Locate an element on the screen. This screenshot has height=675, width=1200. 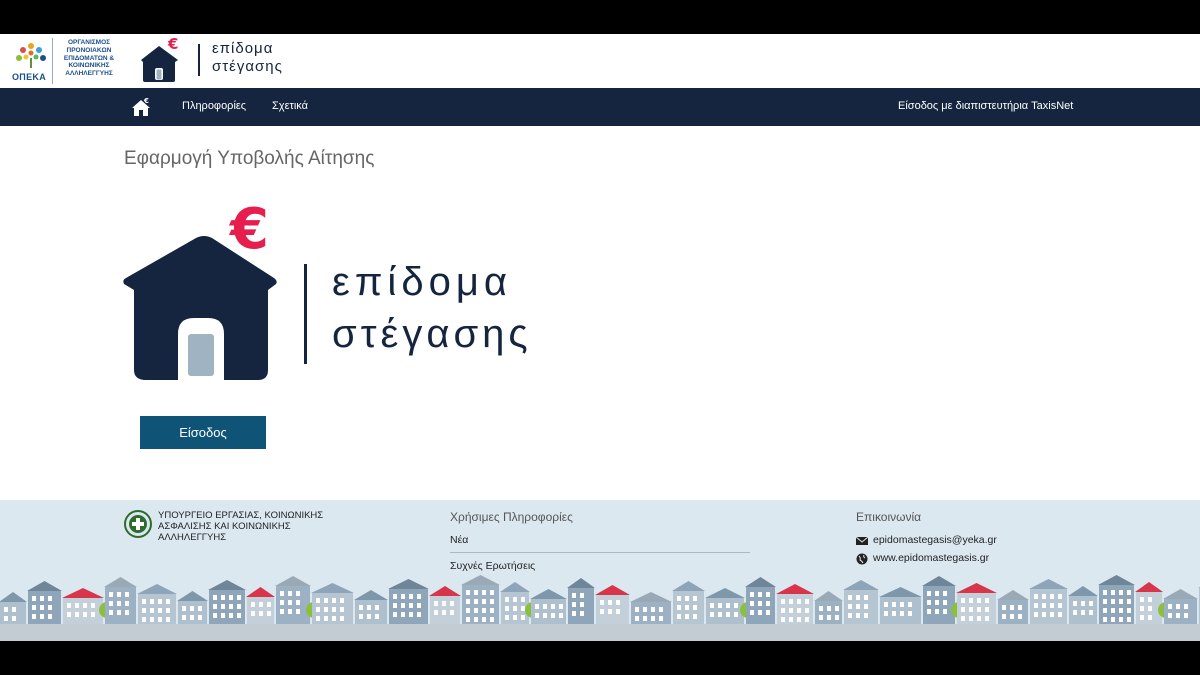
taxisnet-login-link: Είσοδος με διαπιστευτήρια TaxisNet is located at coordinates (985, 106).